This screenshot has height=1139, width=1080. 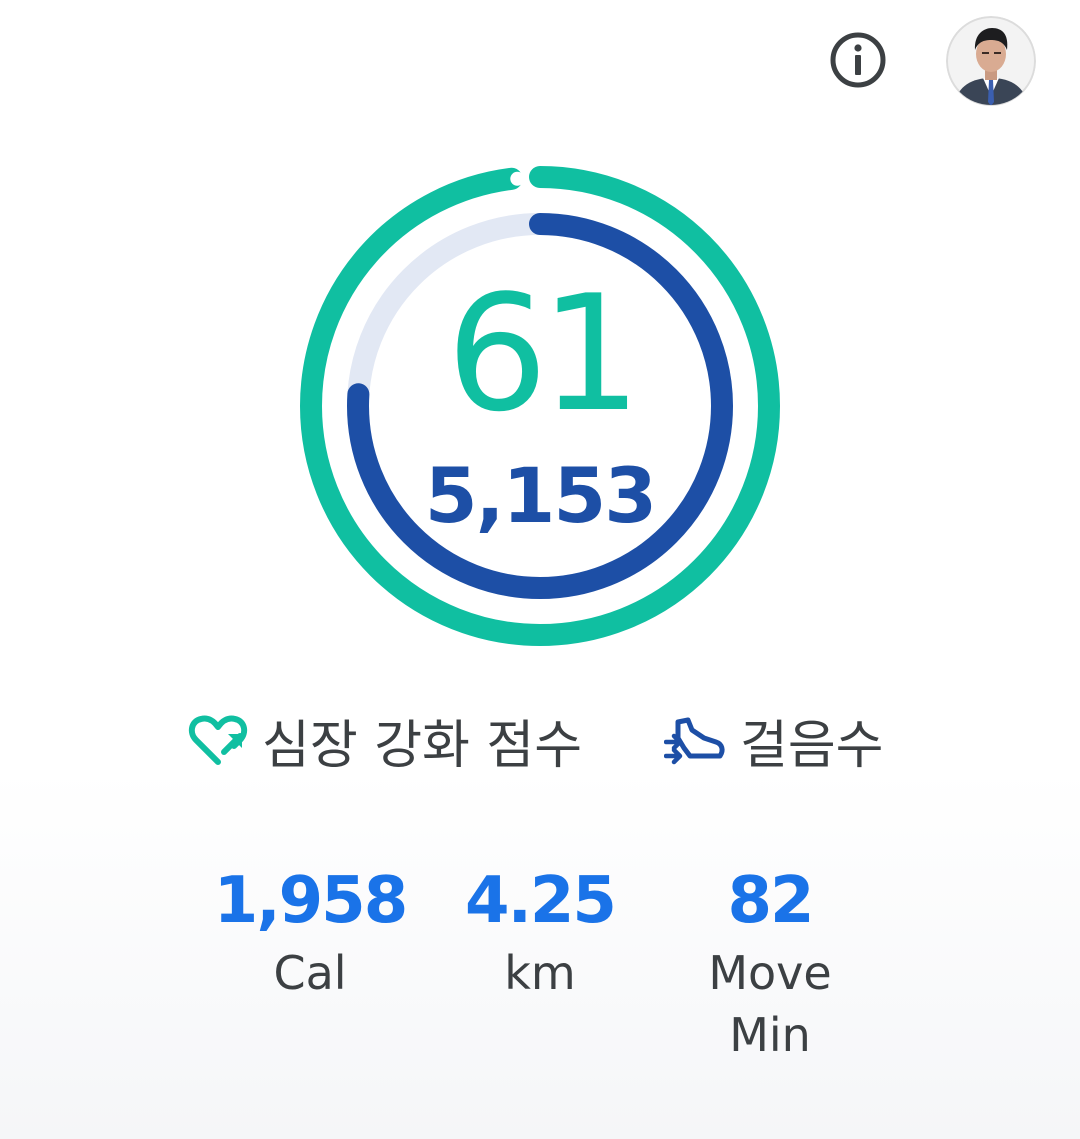 I want to click on info-button, so click(x=858, y=60).